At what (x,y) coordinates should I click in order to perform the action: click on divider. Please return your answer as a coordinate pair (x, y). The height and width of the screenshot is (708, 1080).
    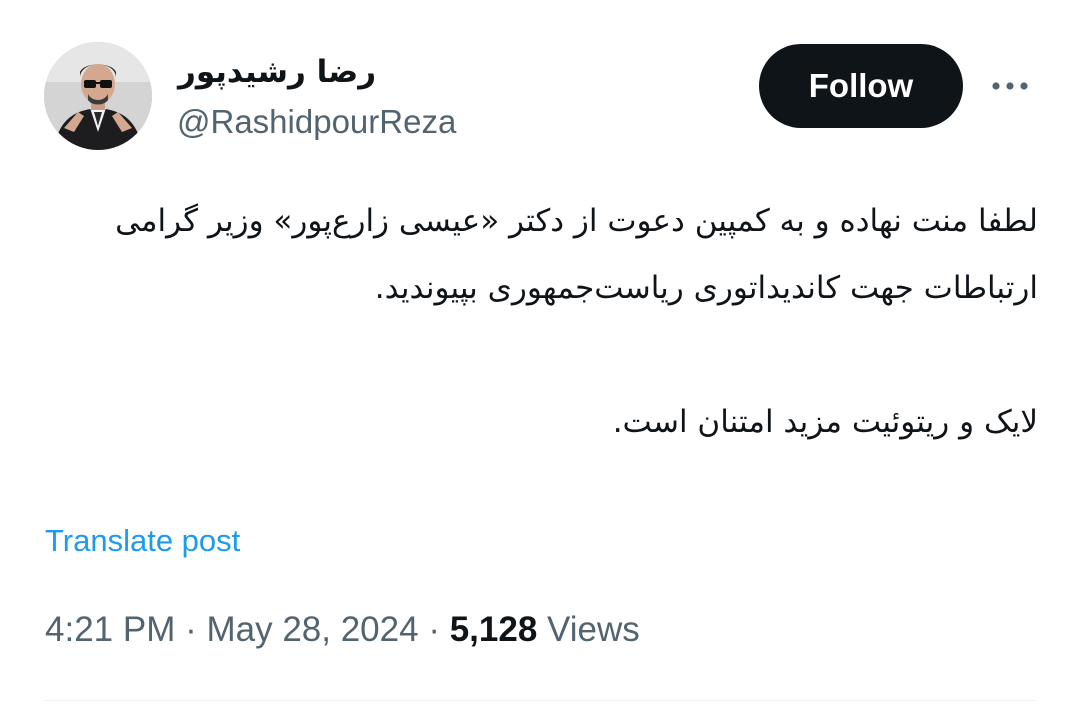
    Looking at the image, I should click on (540, 700).